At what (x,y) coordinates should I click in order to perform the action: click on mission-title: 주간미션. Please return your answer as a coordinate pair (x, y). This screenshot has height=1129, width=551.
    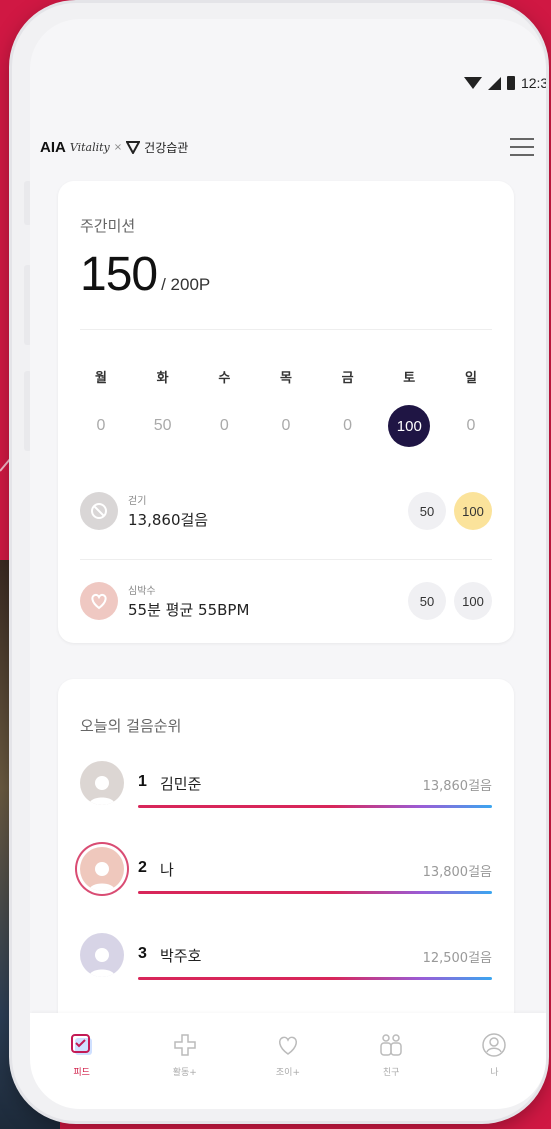
    Looking at the image, I should click on (108, 226).